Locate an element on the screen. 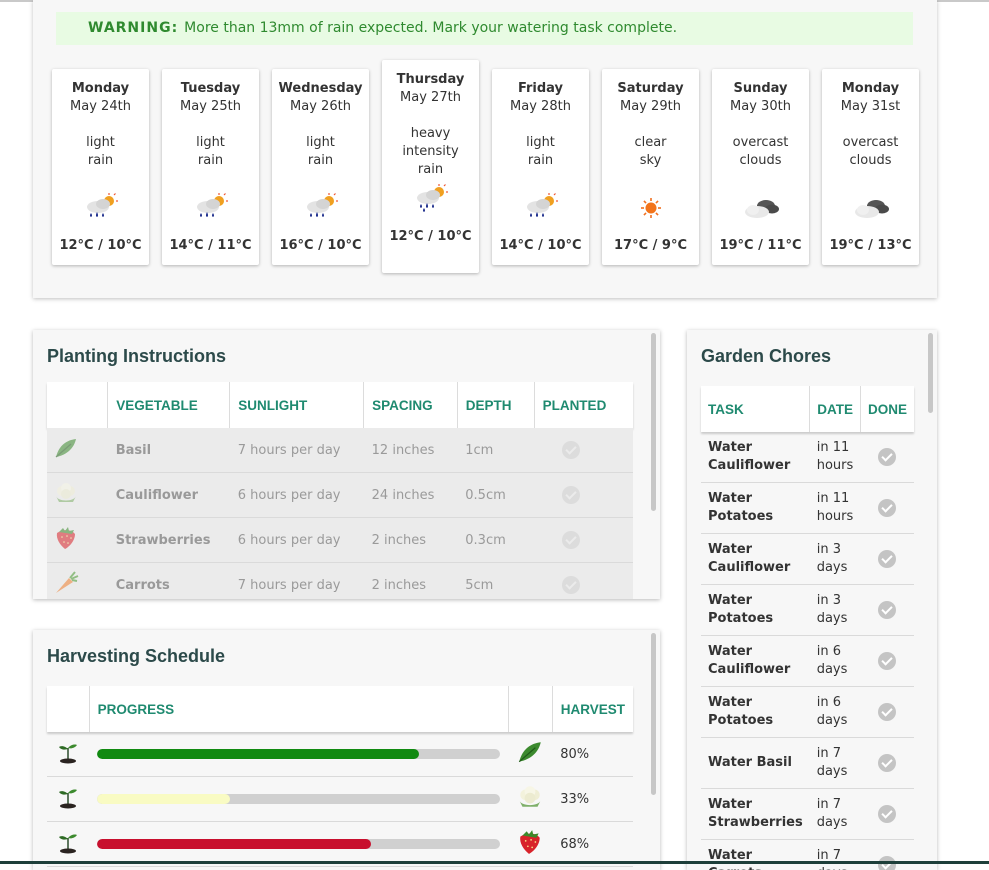 Image resolution: width=989 pixels, height=870 pixels. forecast-date: May 27th is located at coordinates (430, 98).